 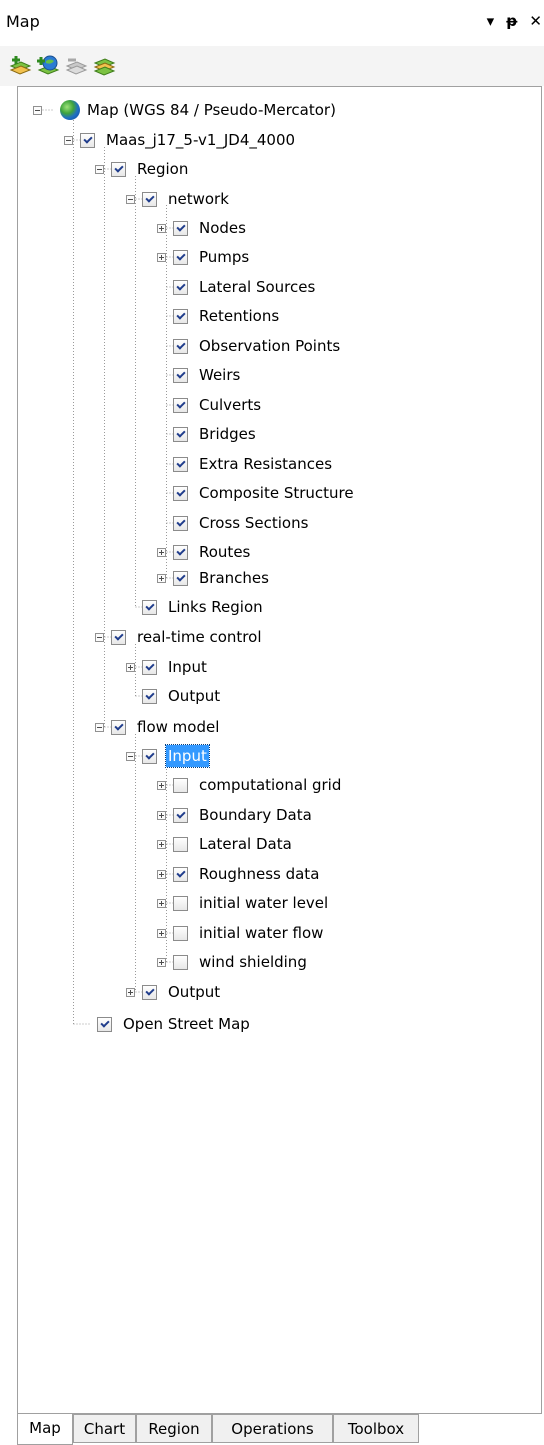 I want to click on tree-item-region: Region, so click(x=150, y=169).